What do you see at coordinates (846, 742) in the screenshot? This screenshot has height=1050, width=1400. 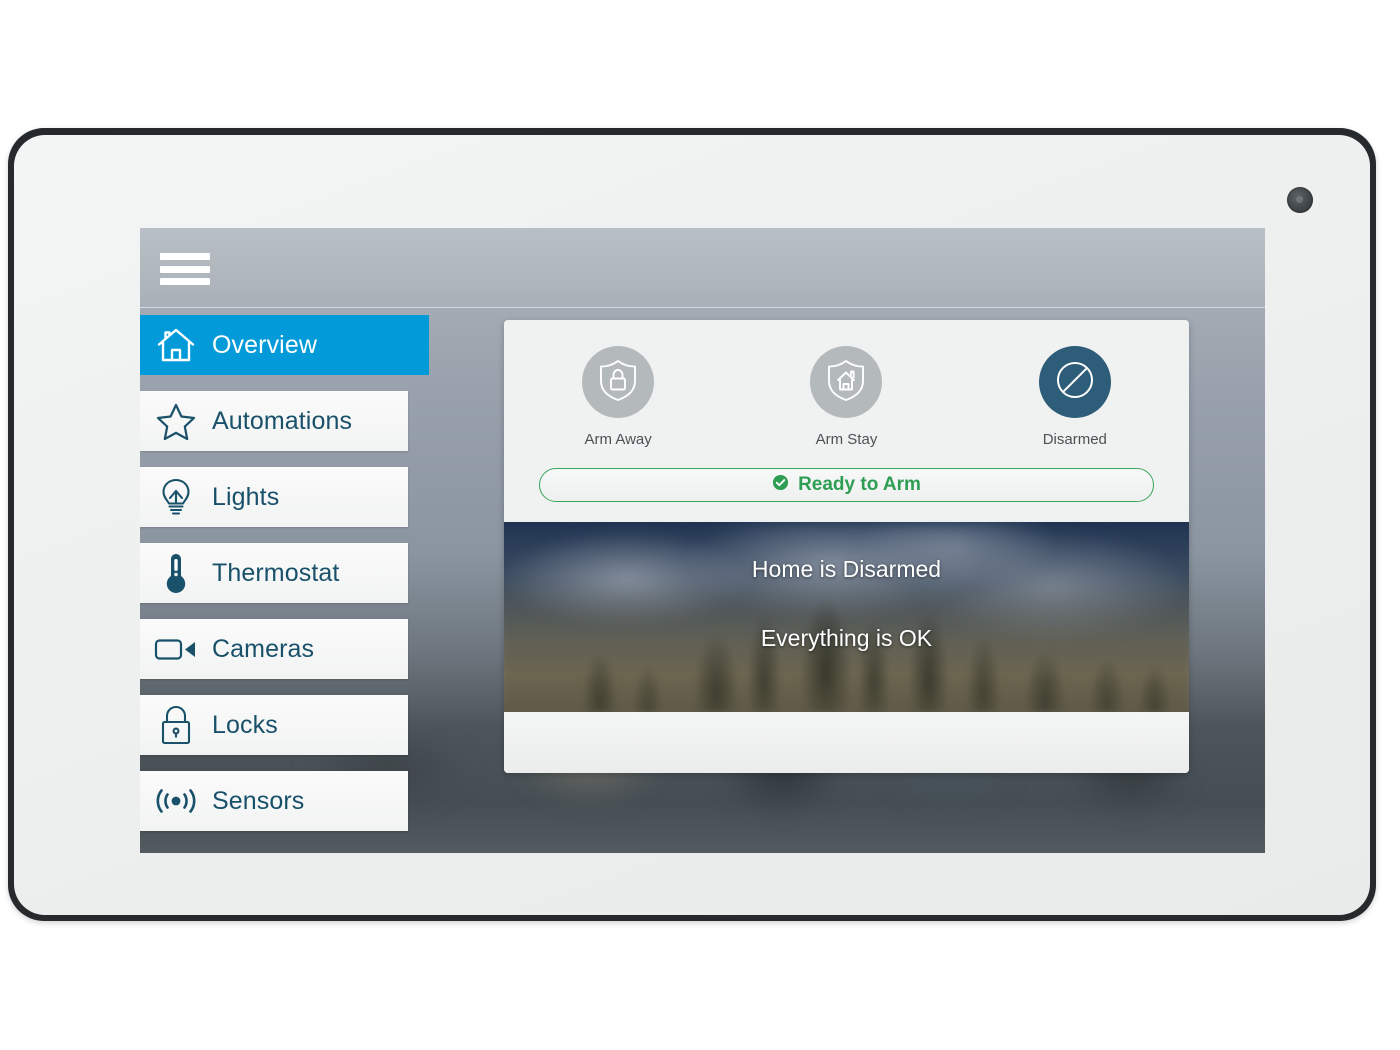 I see `panel-footer-area` at bounding box center [846, 742].